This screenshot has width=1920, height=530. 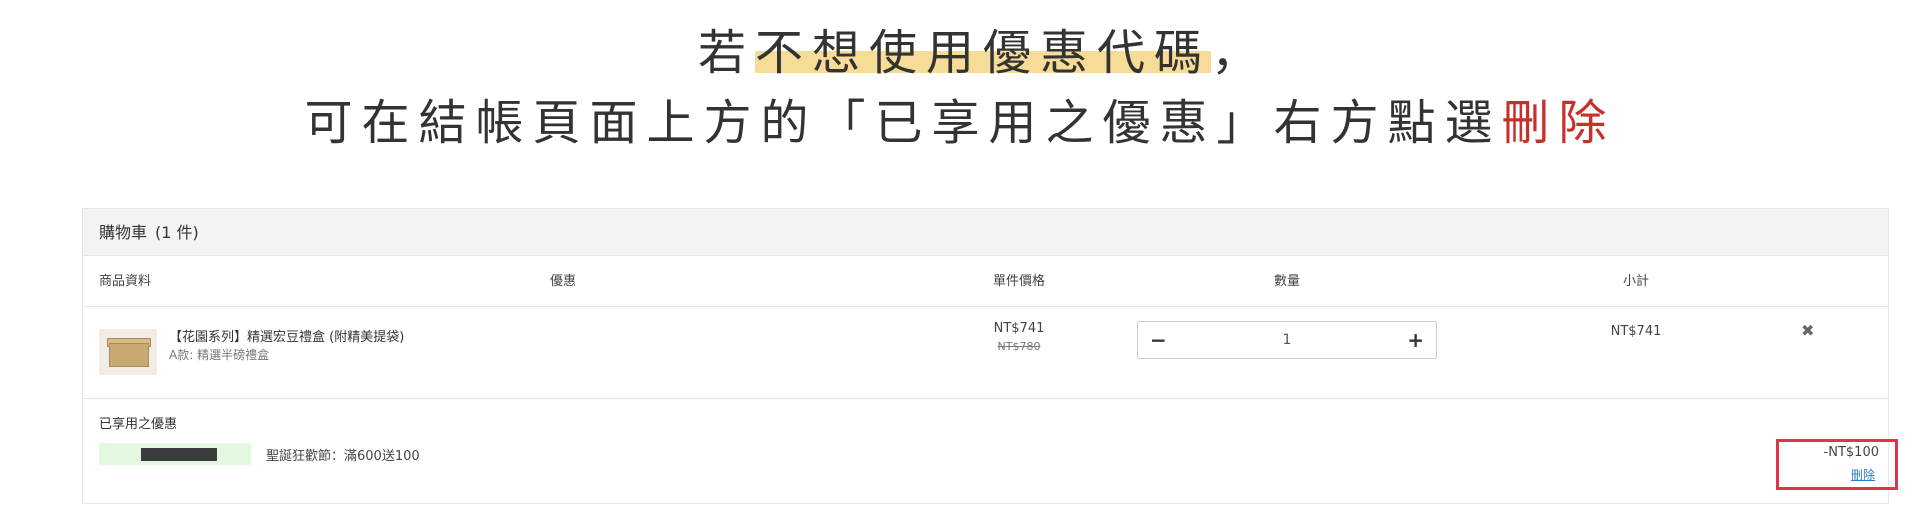 I want to click on redacted-code, so click(x=179, y=454).